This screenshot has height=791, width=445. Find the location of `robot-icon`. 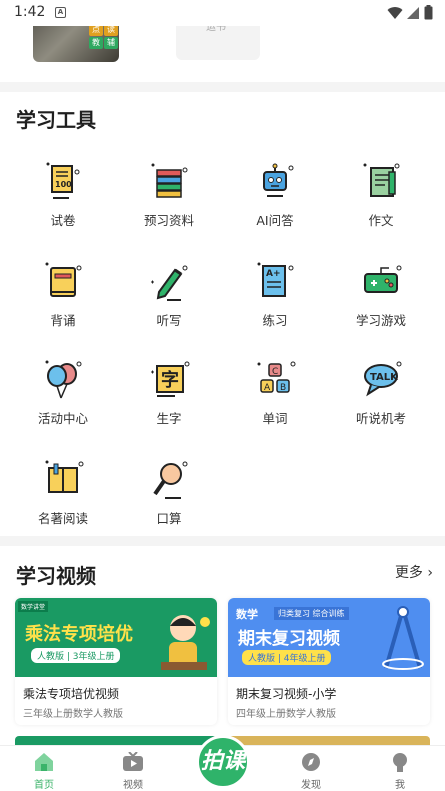

robot-icon is located at coordinates (278, 180).